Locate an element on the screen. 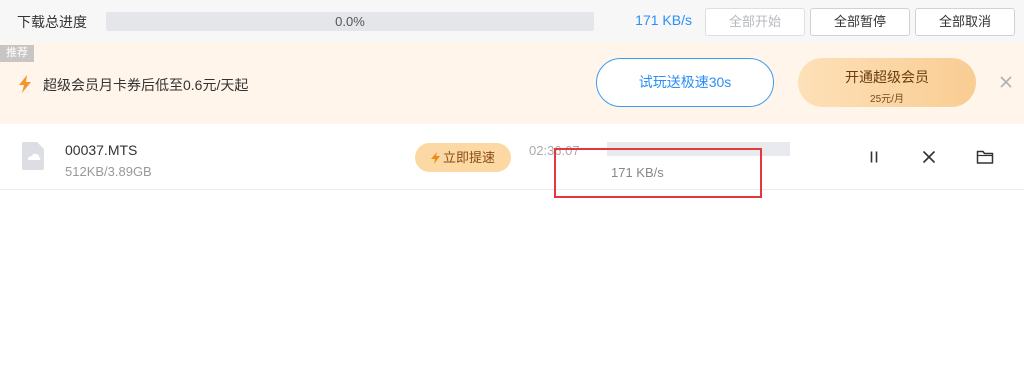 The image size is (1024, 372). folder-icon is located at coordinates (985, 157).